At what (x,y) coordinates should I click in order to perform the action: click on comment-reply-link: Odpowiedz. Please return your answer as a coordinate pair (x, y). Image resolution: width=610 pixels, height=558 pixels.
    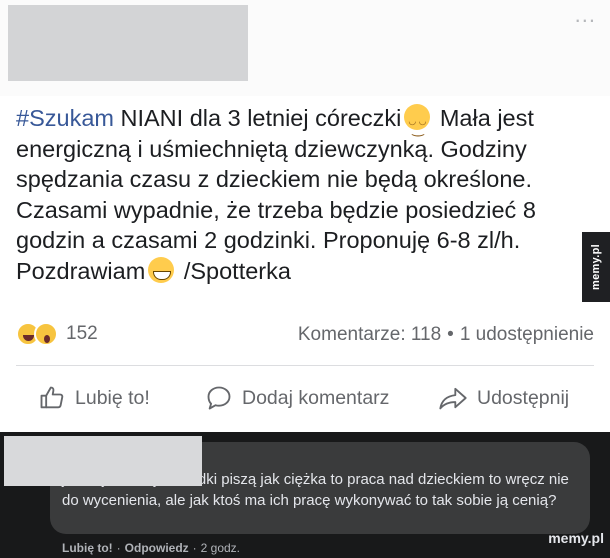
    Looking at the image, I should click on (157, 548).